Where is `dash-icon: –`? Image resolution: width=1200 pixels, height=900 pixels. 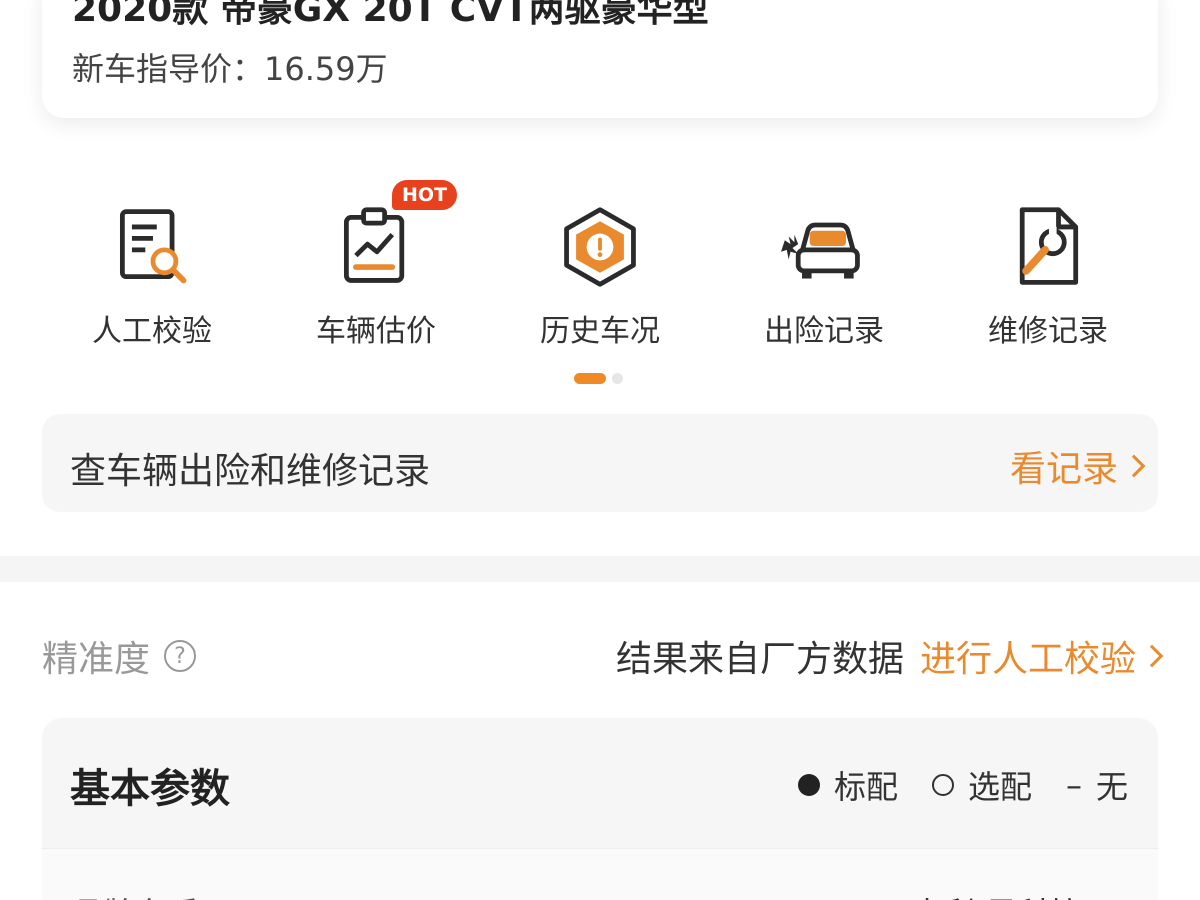
dash-icon: – is located at coordinates (1073, 785).